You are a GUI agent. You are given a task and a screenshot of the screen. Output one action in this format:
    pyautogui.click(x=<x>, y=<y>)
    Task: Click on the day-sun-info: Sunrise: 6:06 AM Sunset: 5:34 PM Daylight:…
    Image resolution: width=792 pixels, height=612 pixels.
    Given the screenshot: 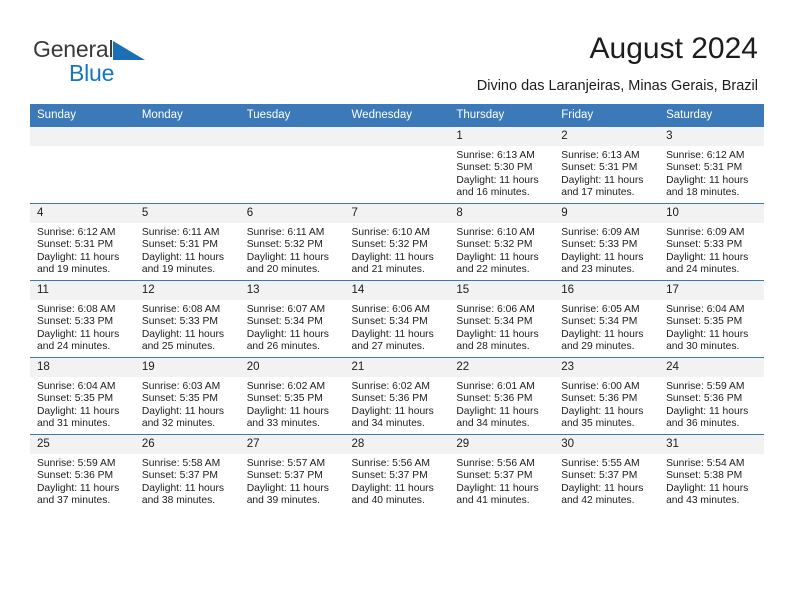 What is the action you would take?
    pyautogui.click(x=501, y=327)
    